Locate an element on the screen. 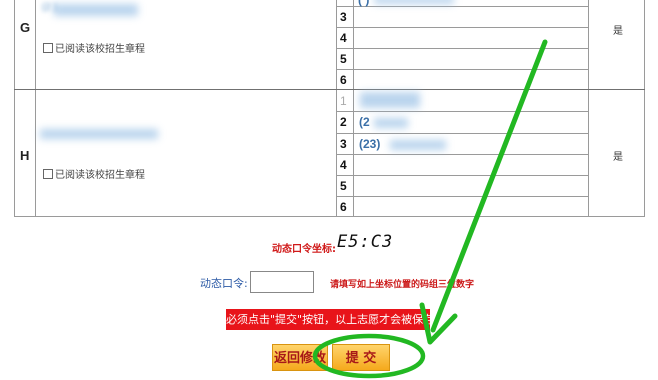  row-number: 2 is located at coordinates (343, 122).